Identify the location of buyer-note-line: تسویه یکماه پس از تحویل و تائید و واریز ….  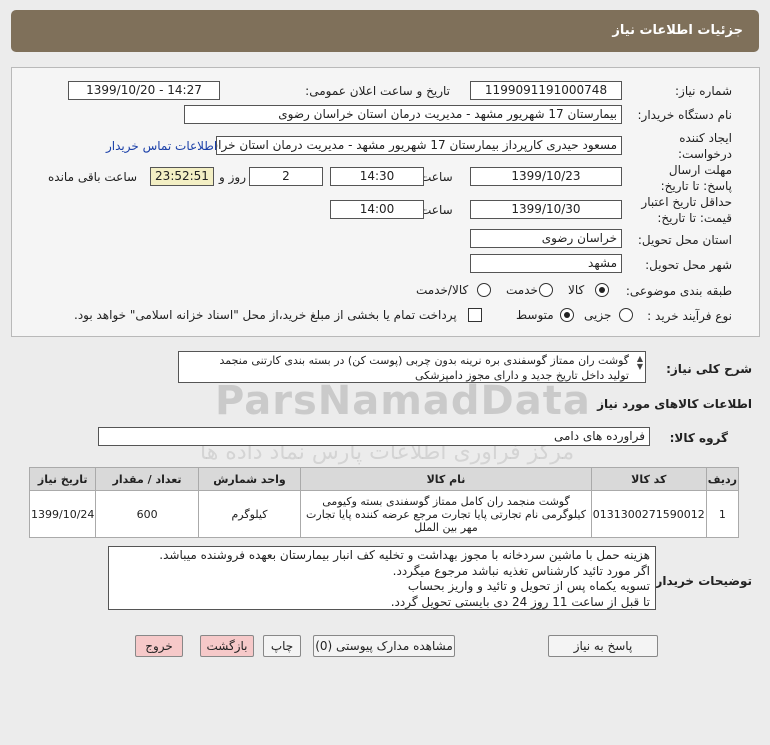
(528, 586).